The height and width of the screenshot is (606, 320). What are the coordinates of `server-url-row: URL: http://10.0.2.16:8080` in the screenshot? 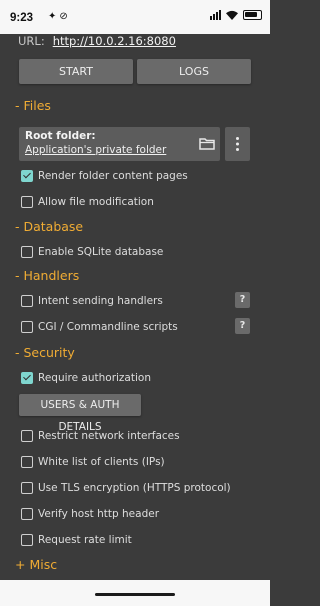 It's located at (97, 41).